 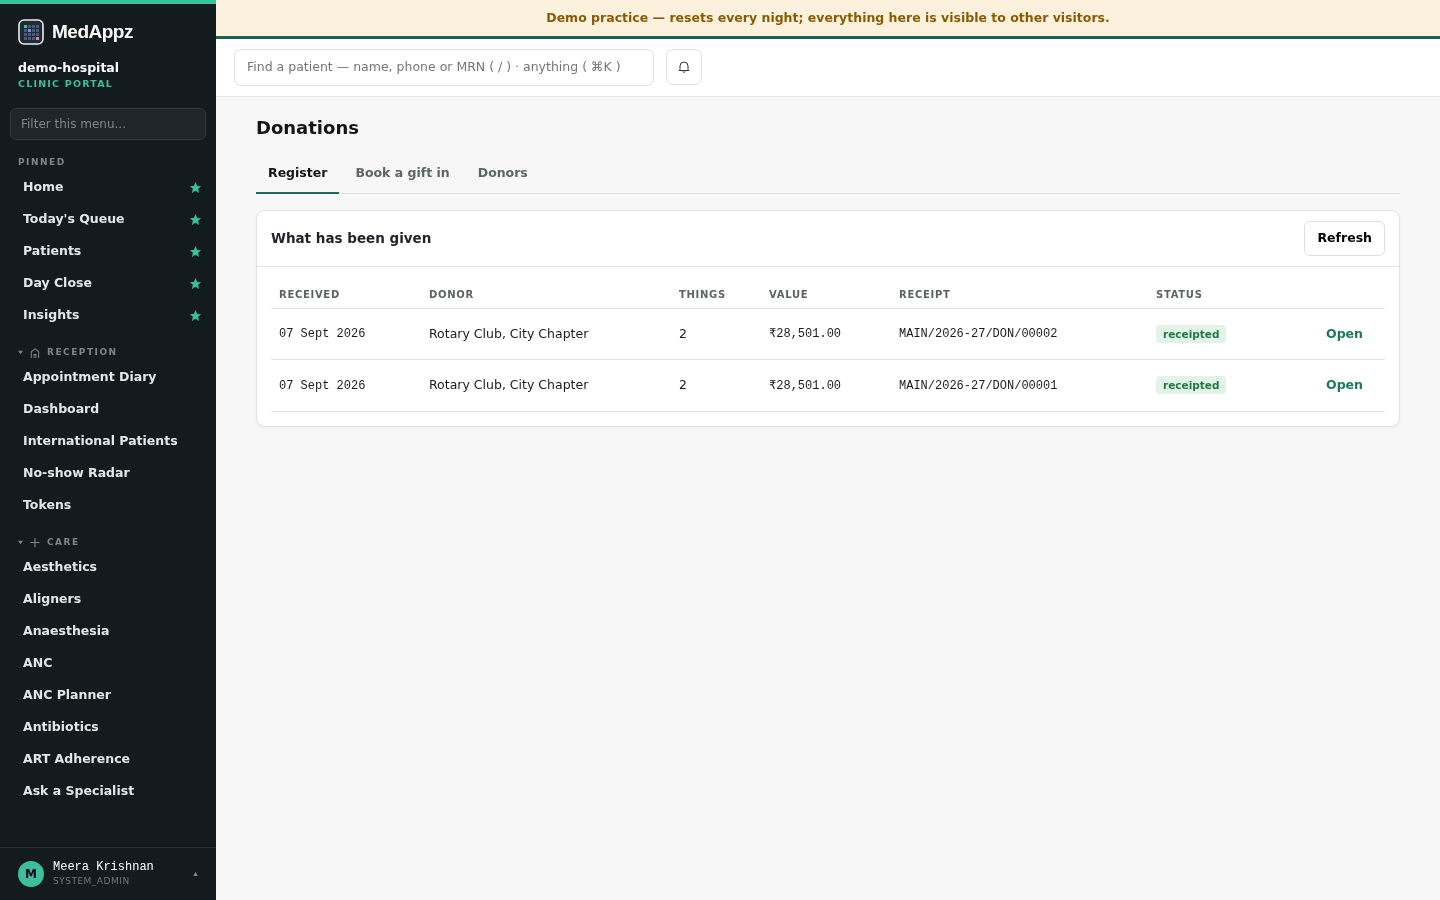 I want to click on nav-item: ANC, so click(x=108, y=663).